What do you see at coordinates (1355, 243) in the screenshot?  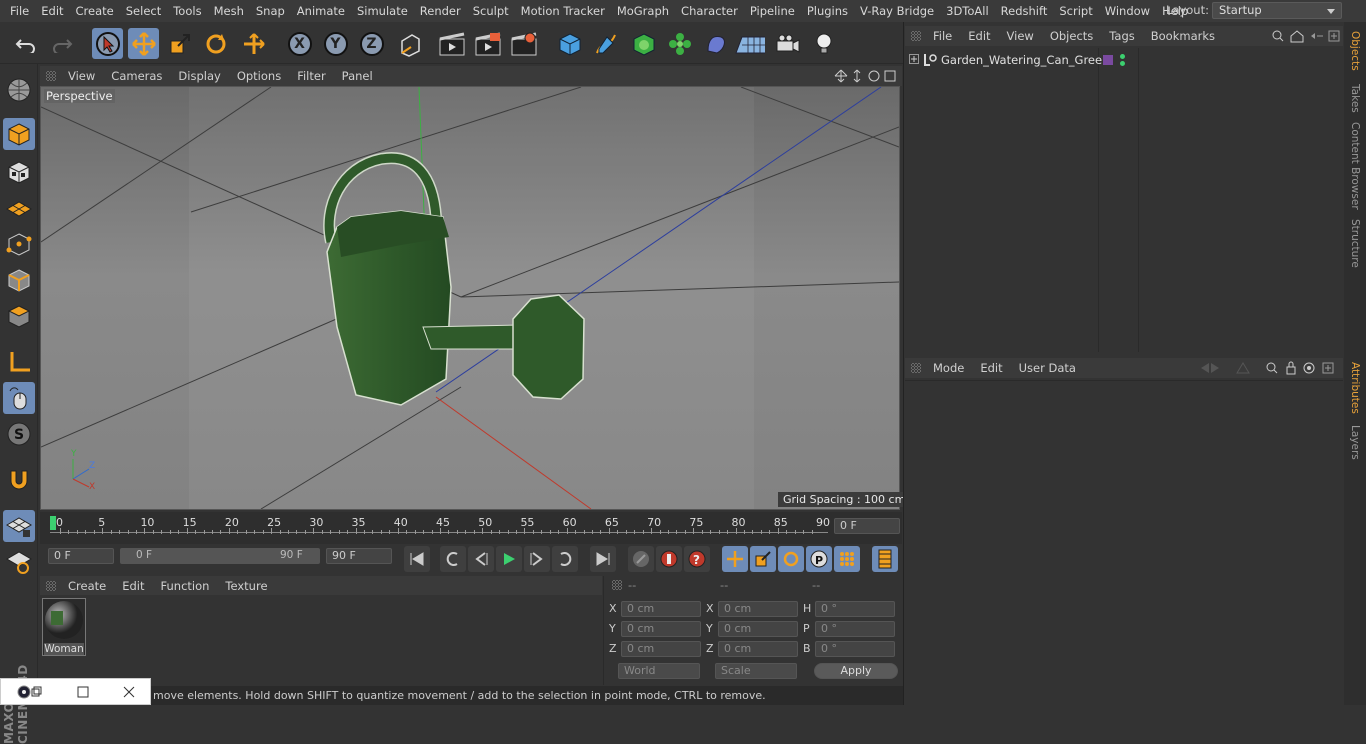 I see `tab-structure: Structure` at bounding box center [1355, 243].